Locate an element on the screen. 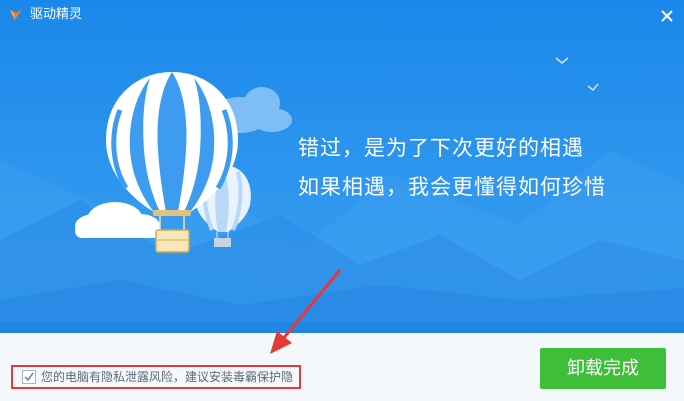  install-duba-label: 您的电脑有隐私泄露风险，建议安装毒霸保护隐 is located at coordinates (167, 377).